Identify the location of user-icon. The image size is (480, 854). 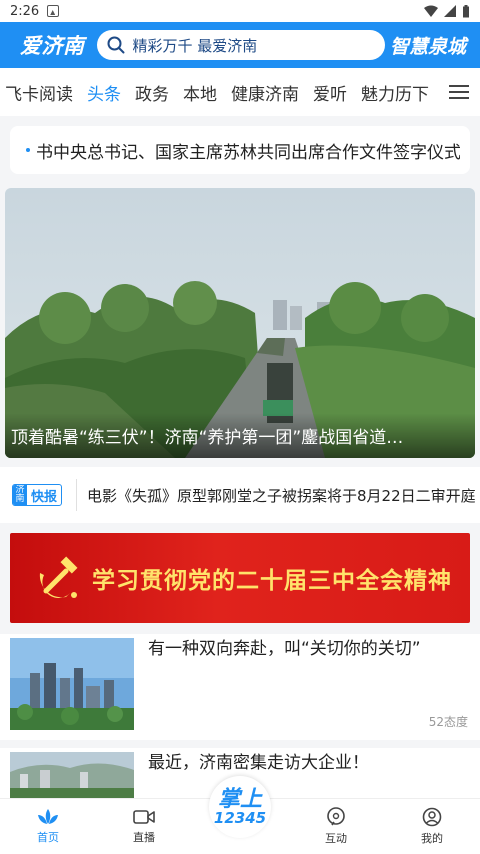
(432, 816).